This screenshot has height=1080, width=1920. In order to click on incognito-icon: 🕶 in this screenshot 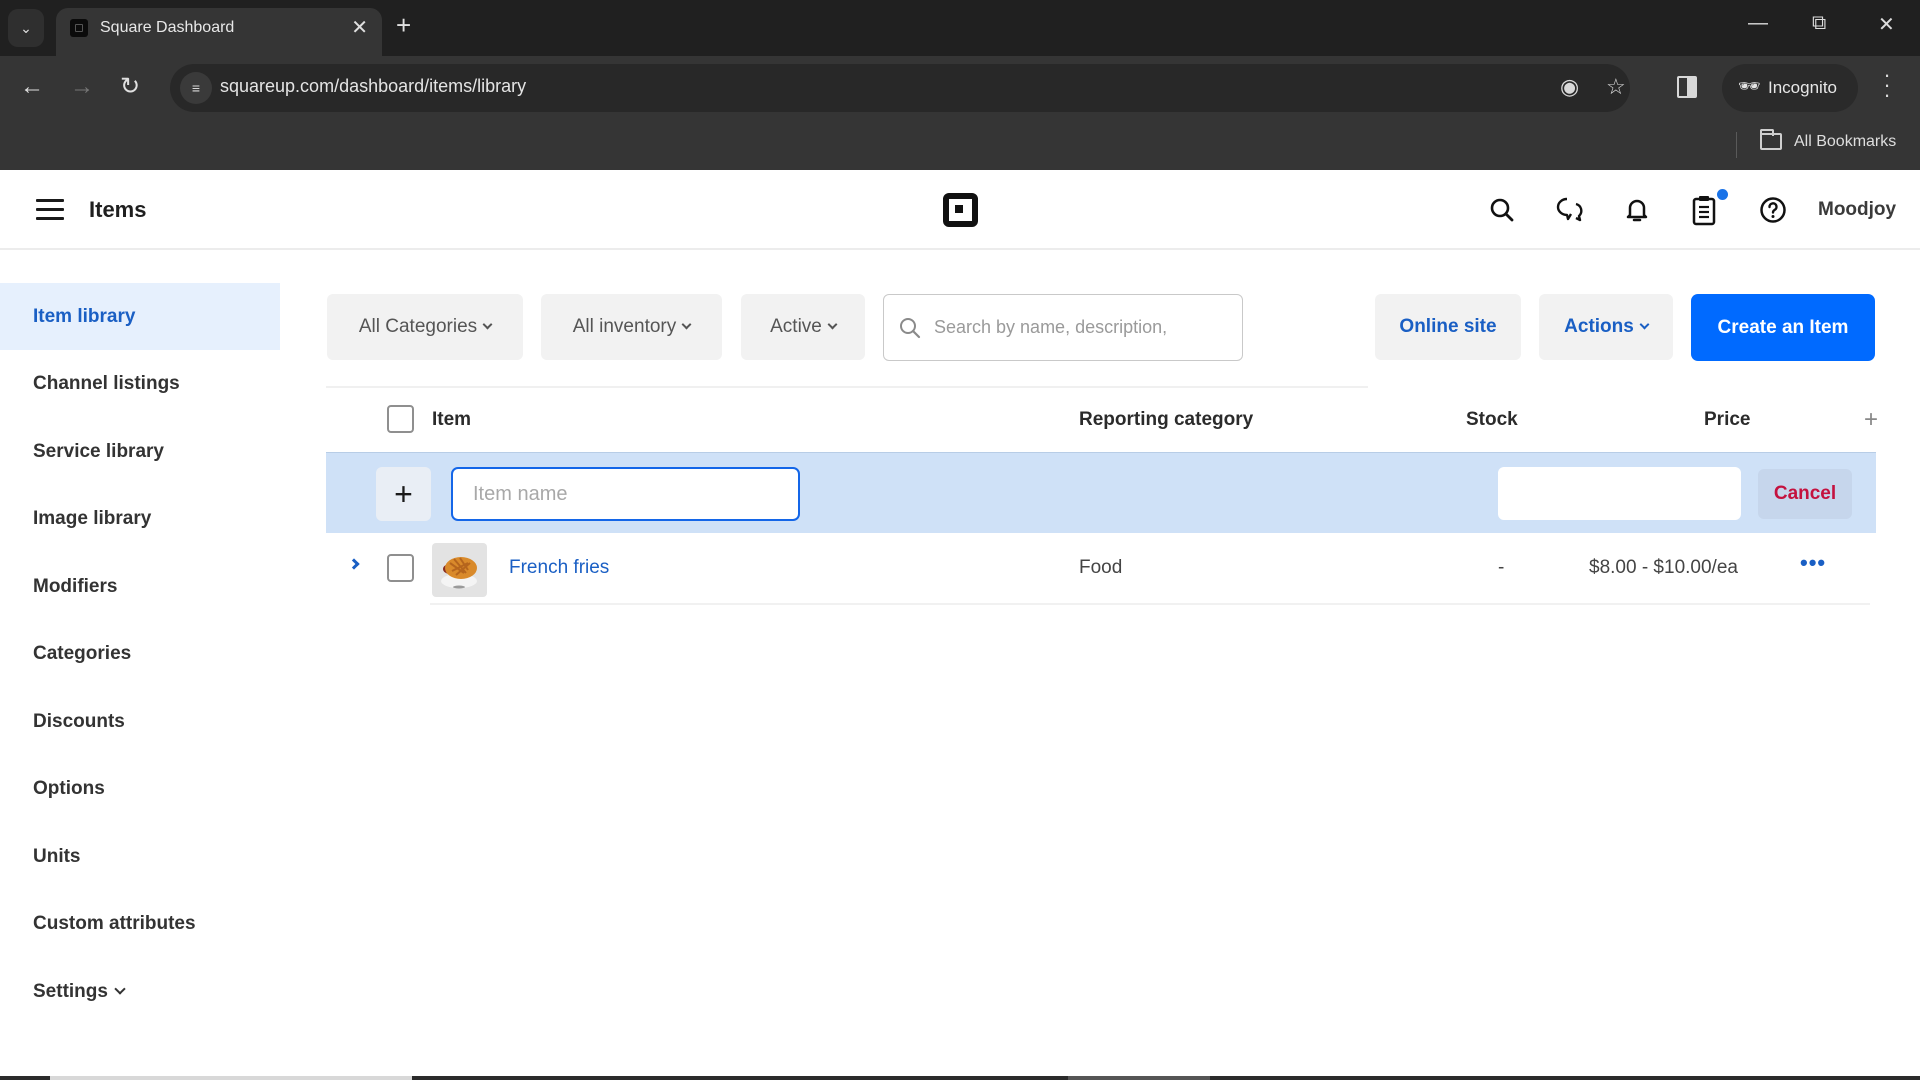, I will do `click(1749, 86)`.